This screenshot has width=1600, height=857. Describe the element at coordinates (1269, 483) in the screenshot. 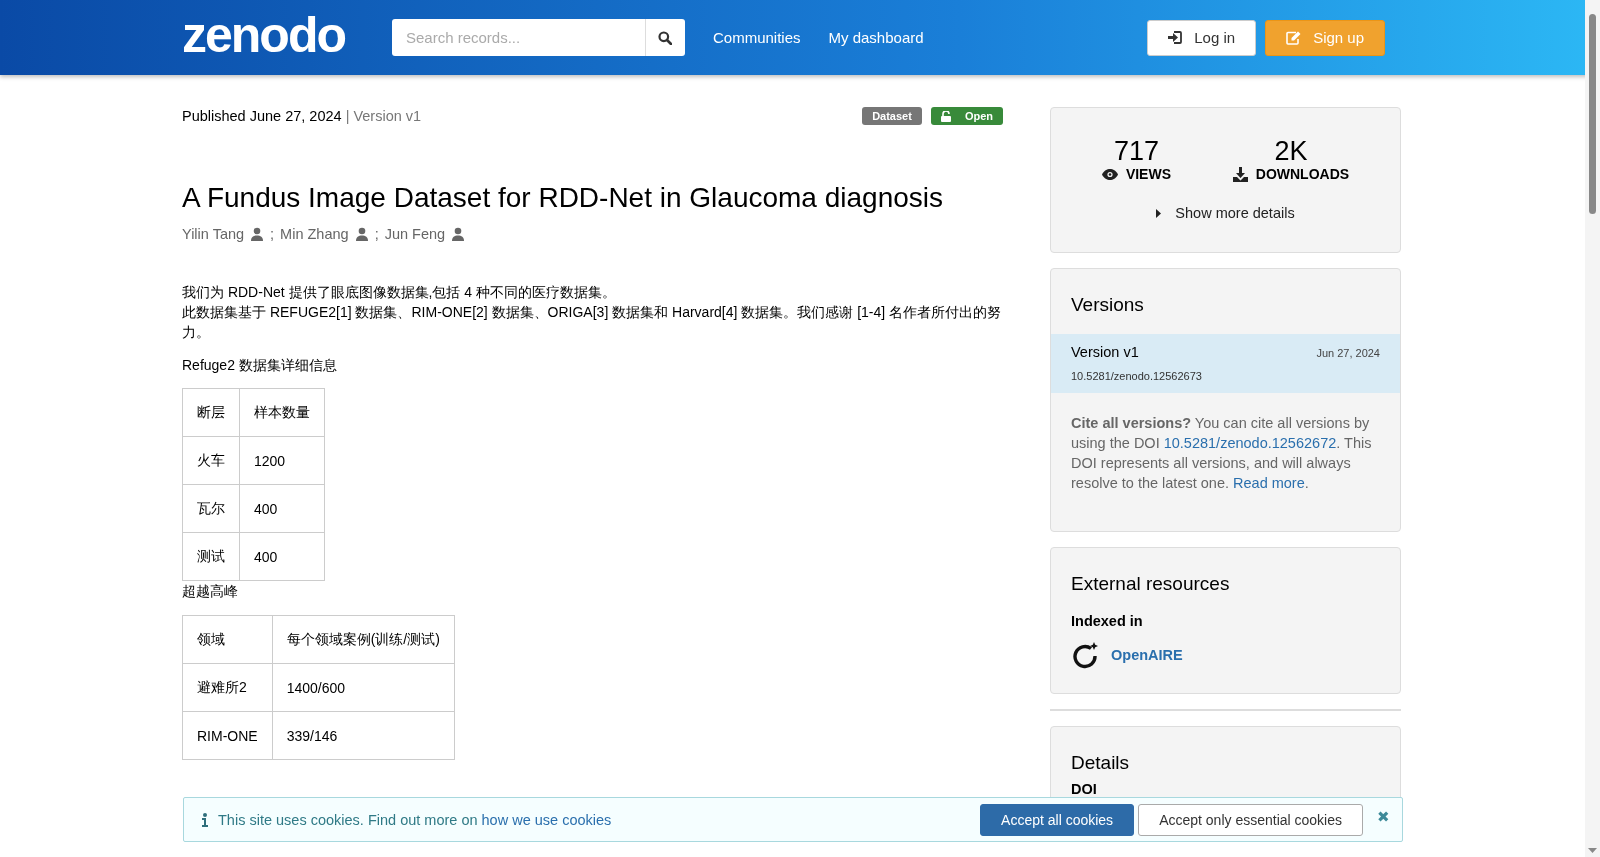

I see `read-more-link: Read more` at that location.